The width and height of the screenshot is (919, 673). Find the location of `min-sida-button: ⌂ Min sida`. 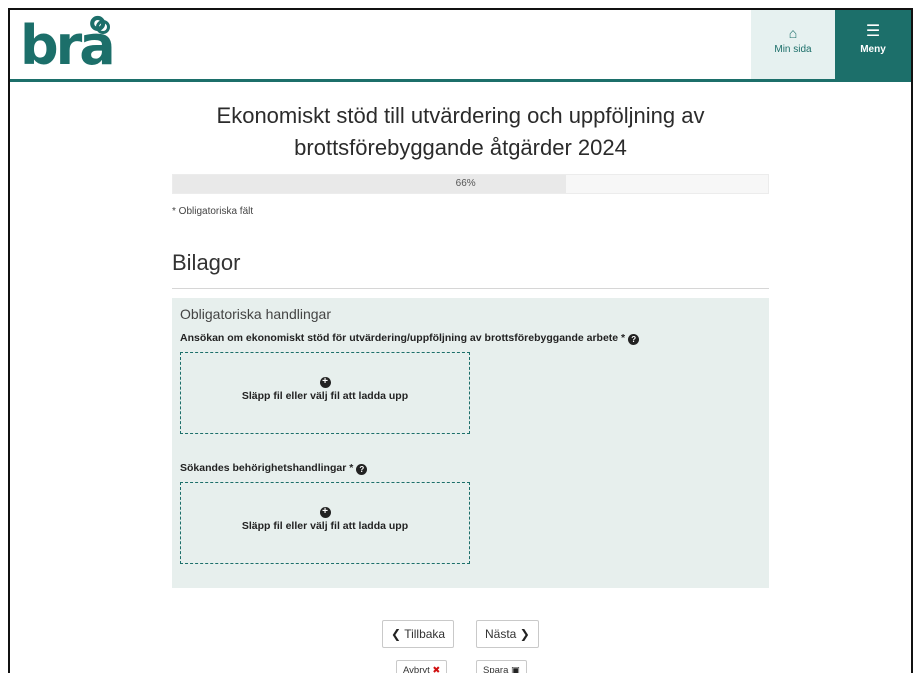

min-sida-button: ⌂ Min sida is located at coordinates (793, 44).